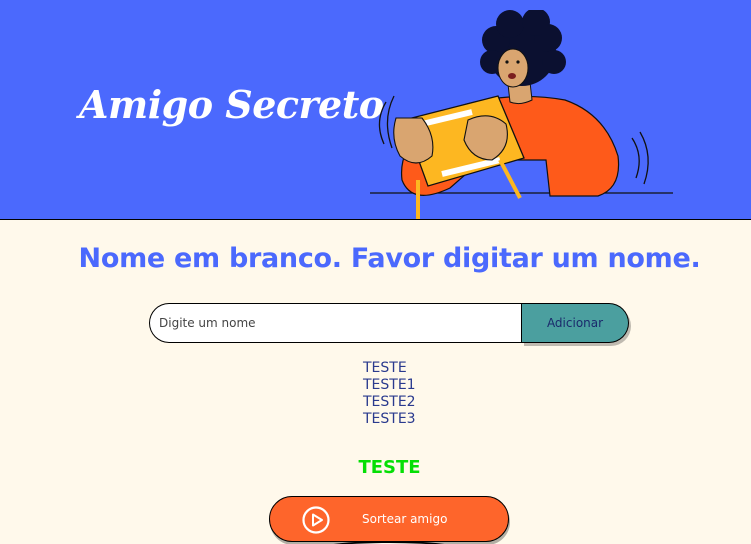  I want to click on add-friend-form: Adicionar, so click(389, 323).